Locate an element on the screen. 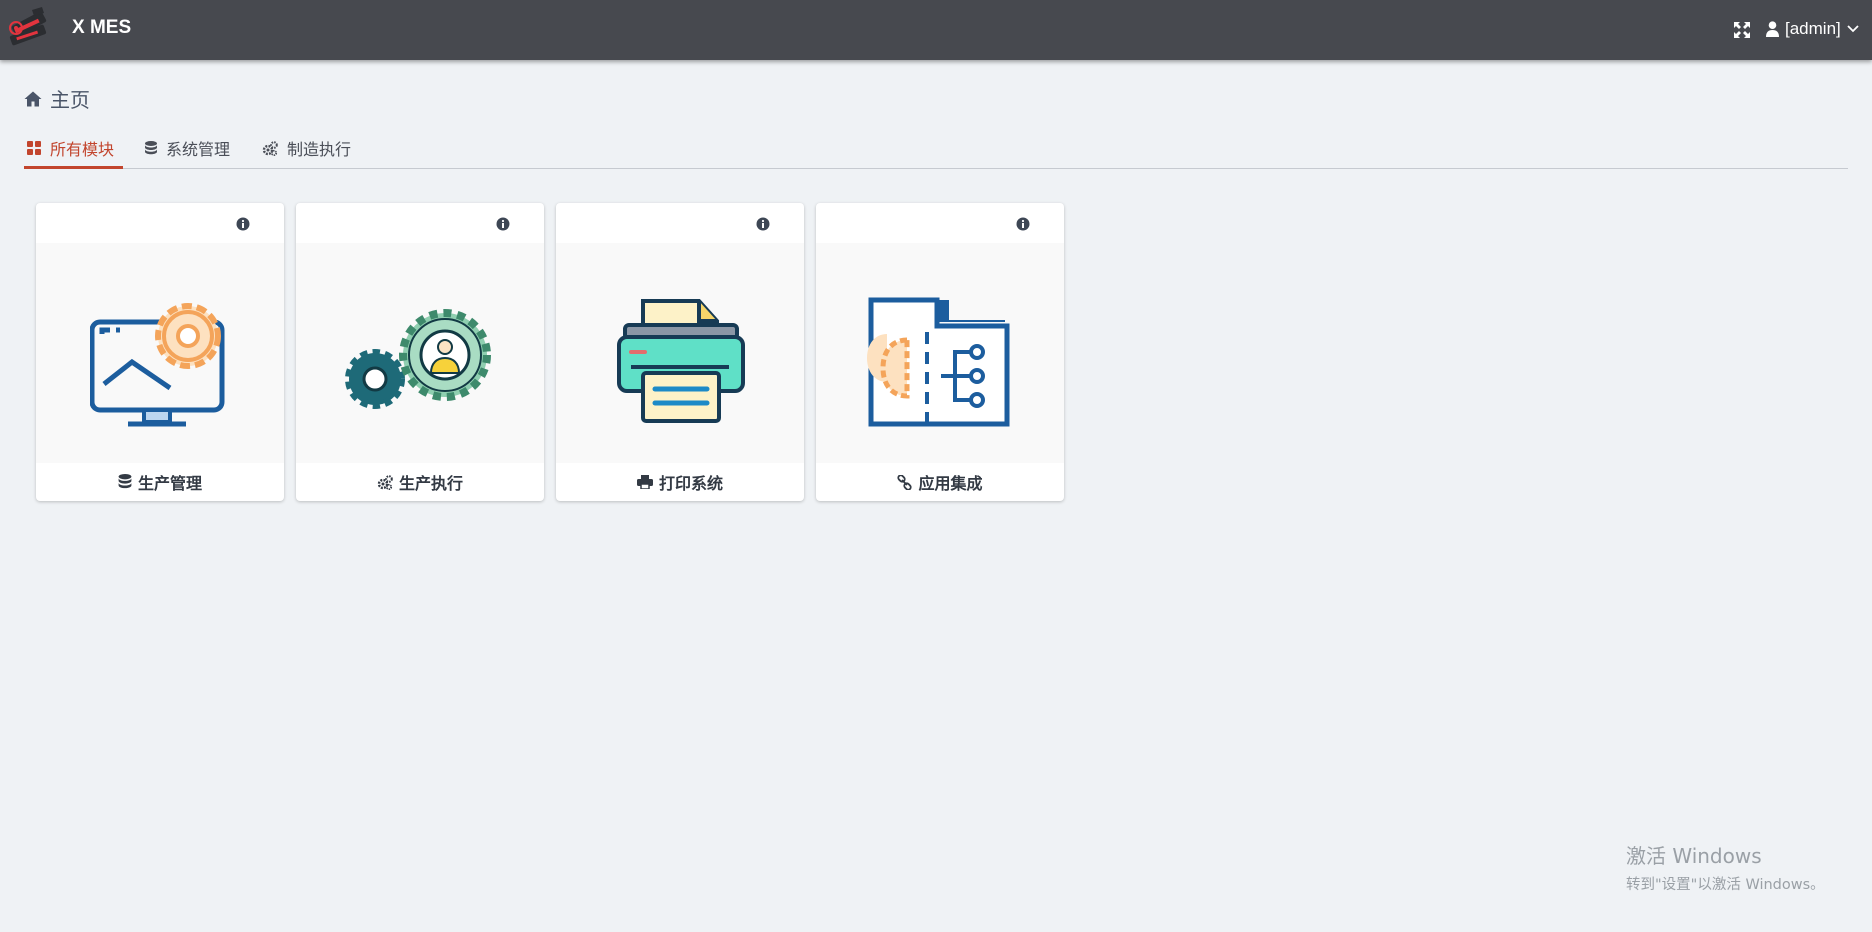 This screenshot has width=1872, height=932. module-card-production-management: 生产管理 is located at coordinates (160, 352).